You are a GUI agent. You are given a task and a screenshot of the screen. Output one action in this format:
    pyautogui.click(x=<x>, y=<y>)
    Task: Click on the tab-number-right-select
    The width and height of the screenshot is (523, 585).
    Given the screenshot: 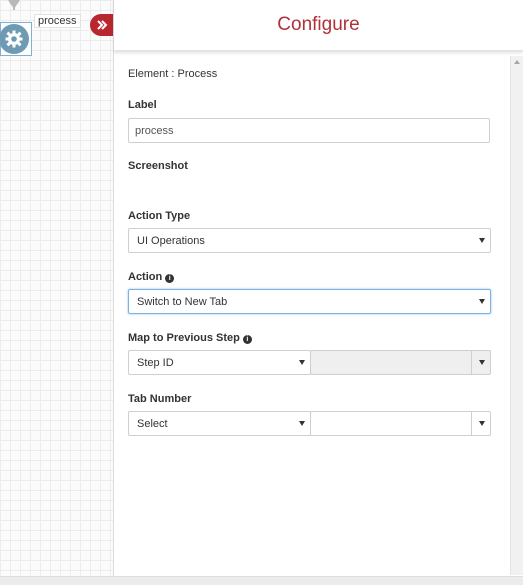 What is the action you would take?
    pyautogui.click(x=400, y=423)
    